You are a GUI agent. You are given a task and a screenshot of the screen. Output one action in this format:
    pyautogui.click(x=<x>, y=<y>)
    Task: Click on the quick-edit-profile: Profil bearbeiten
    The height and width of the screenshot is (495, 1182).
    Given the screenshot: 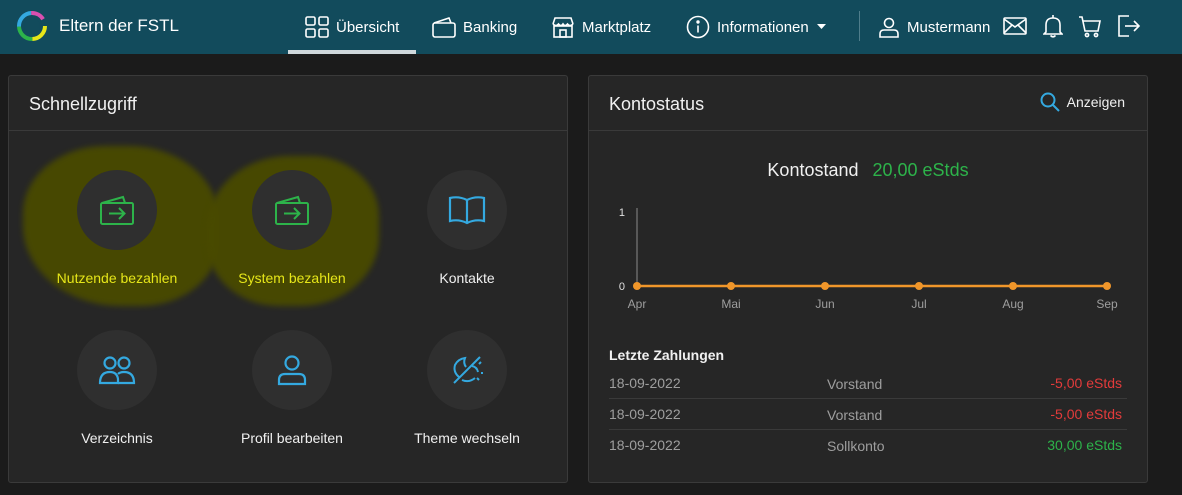 What is the action you would take?
    pyautogui.click(x=292, y=388)
    